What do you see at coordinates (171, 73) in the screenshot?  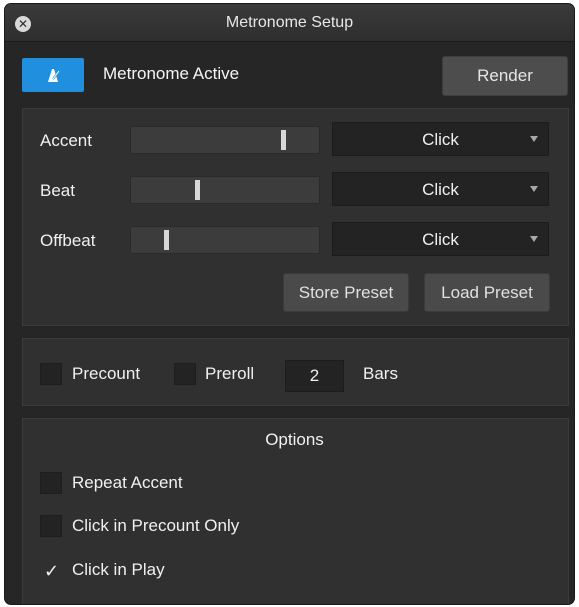 I see `metronome-active-label: Metronome Active` at bounding box center [171, 73].